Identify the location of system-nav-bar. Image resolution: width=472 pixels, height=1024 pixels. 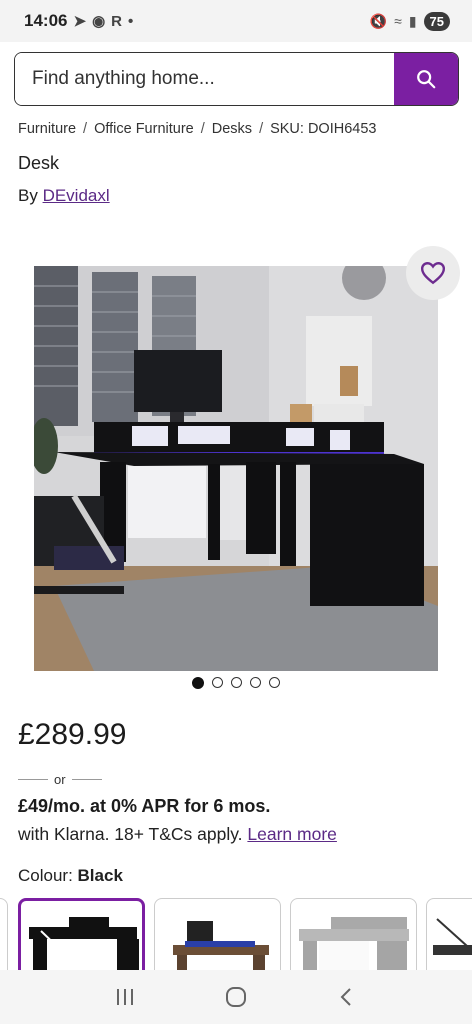
(236, 997).